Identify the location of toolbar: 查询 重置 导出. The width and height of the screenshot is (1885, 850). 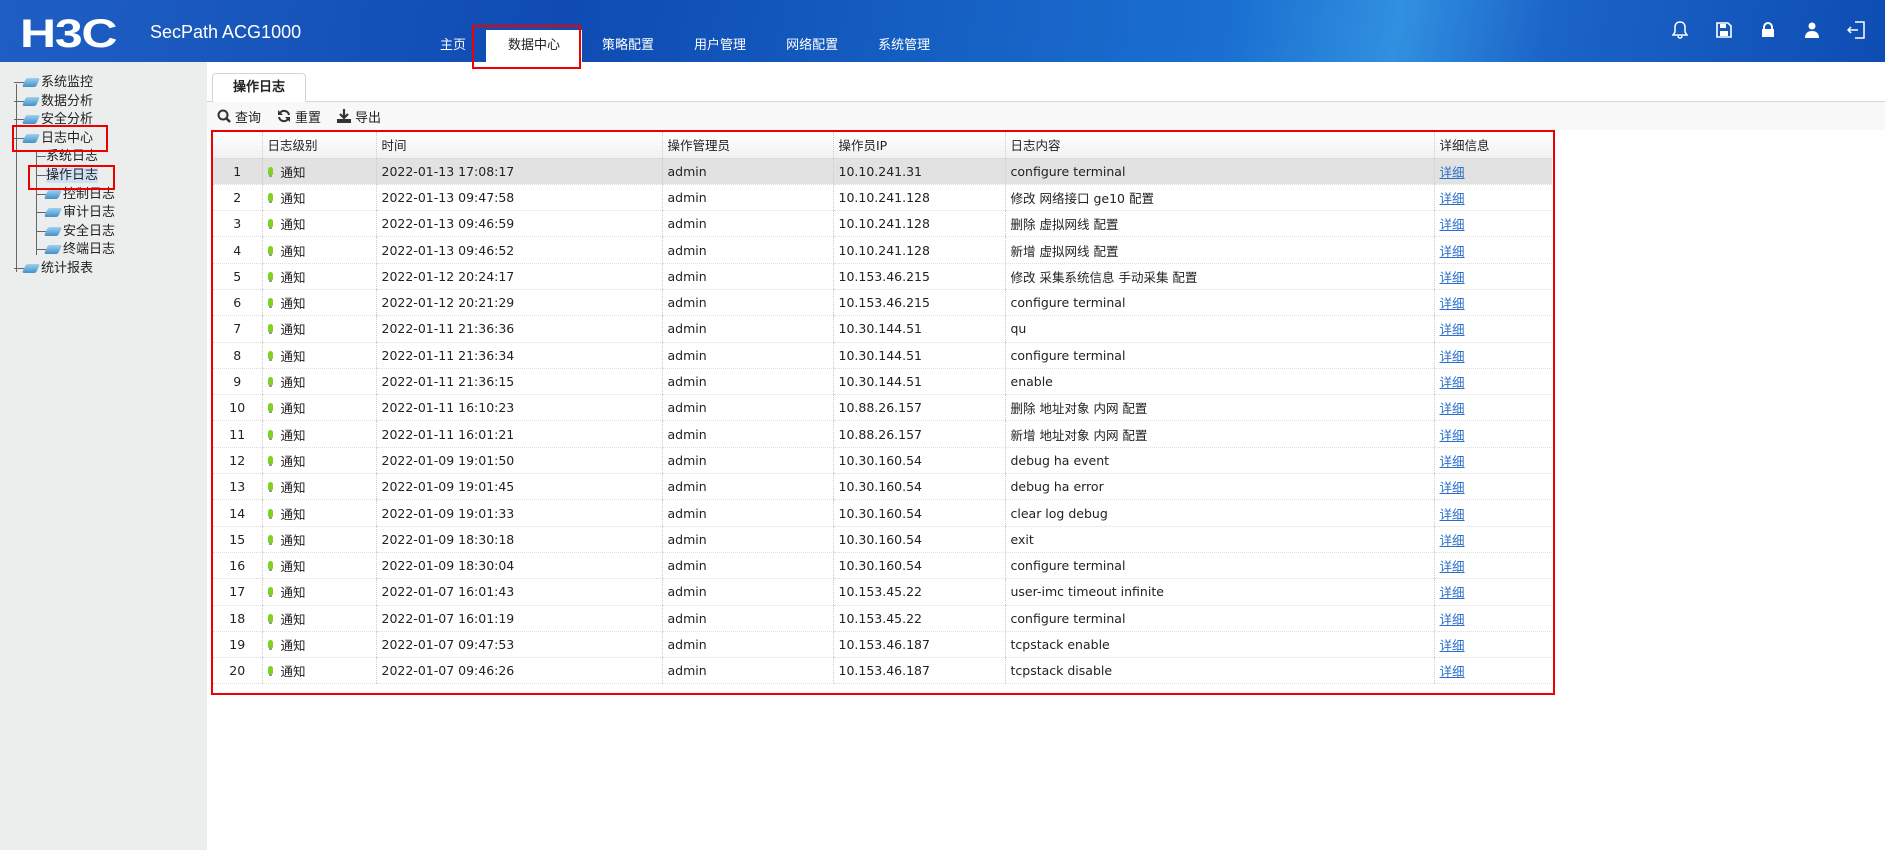
(1046, 116).